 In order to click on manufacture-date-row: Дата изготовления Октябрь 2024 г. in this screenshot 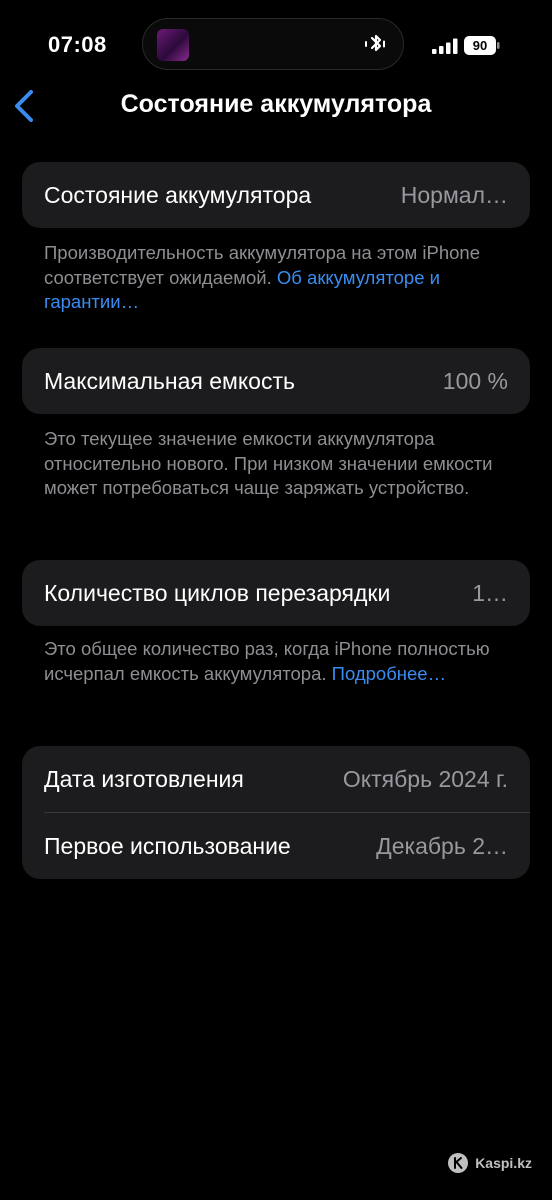, I will do `click(276, 779)`.